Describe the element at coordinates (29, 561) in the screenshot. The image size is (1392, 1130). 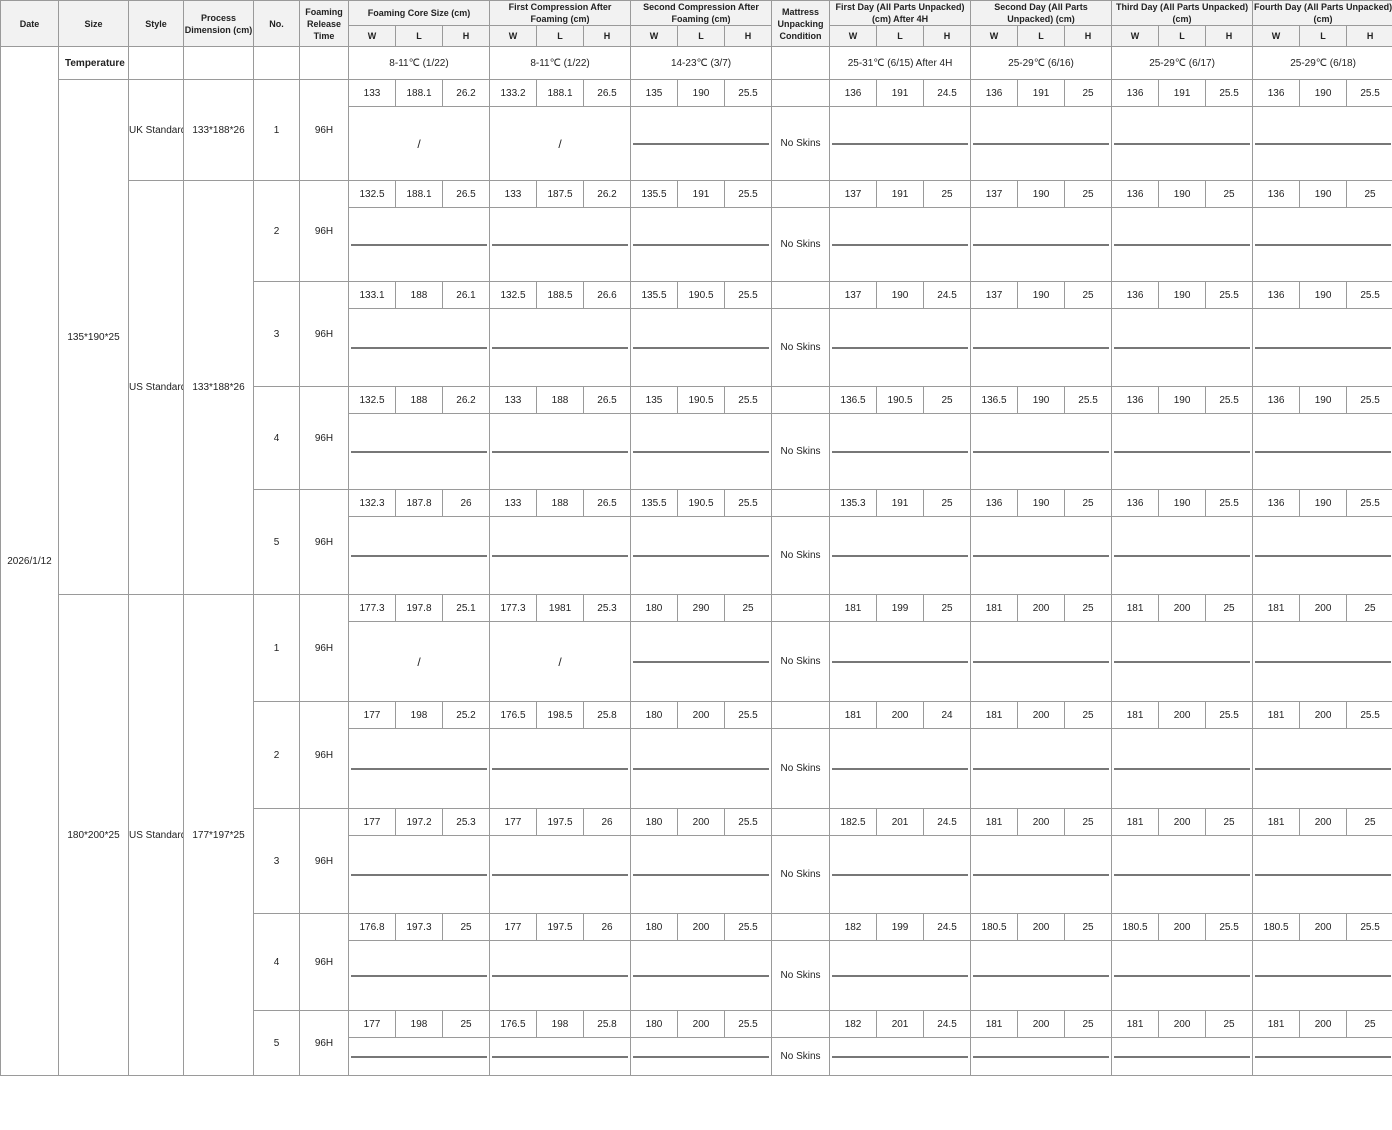
I see `date-cell: 2026/1/12` at that location.